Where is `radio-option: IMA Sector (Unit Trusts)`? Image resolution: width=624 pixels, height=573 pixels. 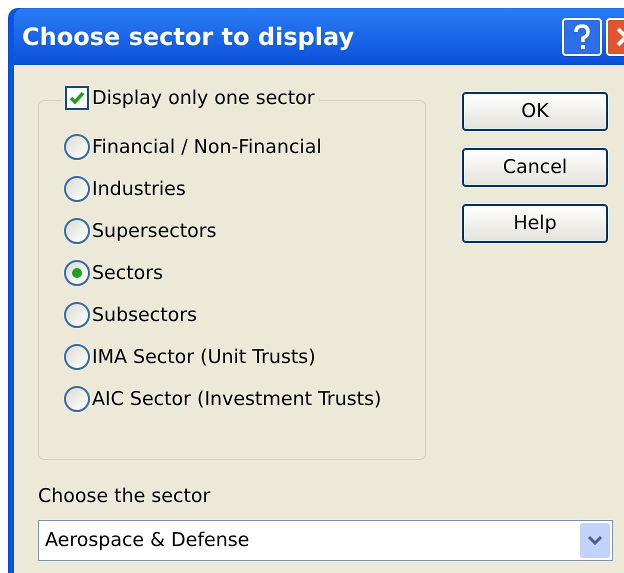 radio-option: IMA Sector (Unit Trusts) is located at coordinates (190, 357).